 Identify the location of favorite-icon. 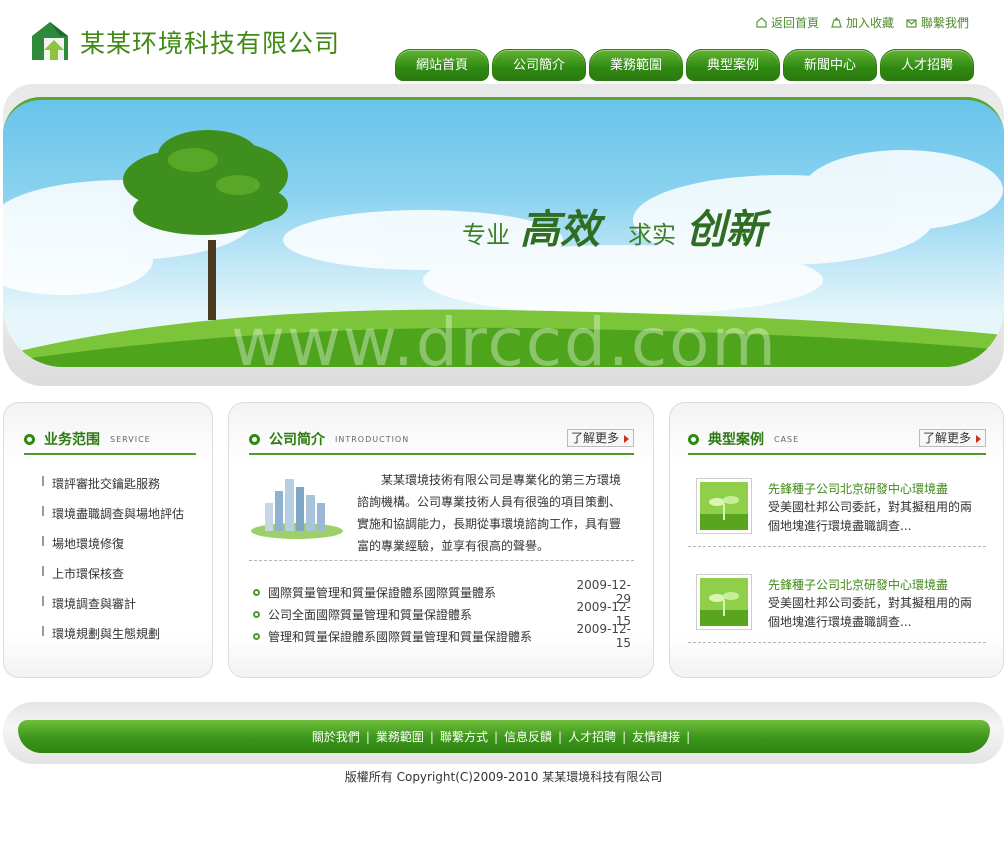
(836, 22).